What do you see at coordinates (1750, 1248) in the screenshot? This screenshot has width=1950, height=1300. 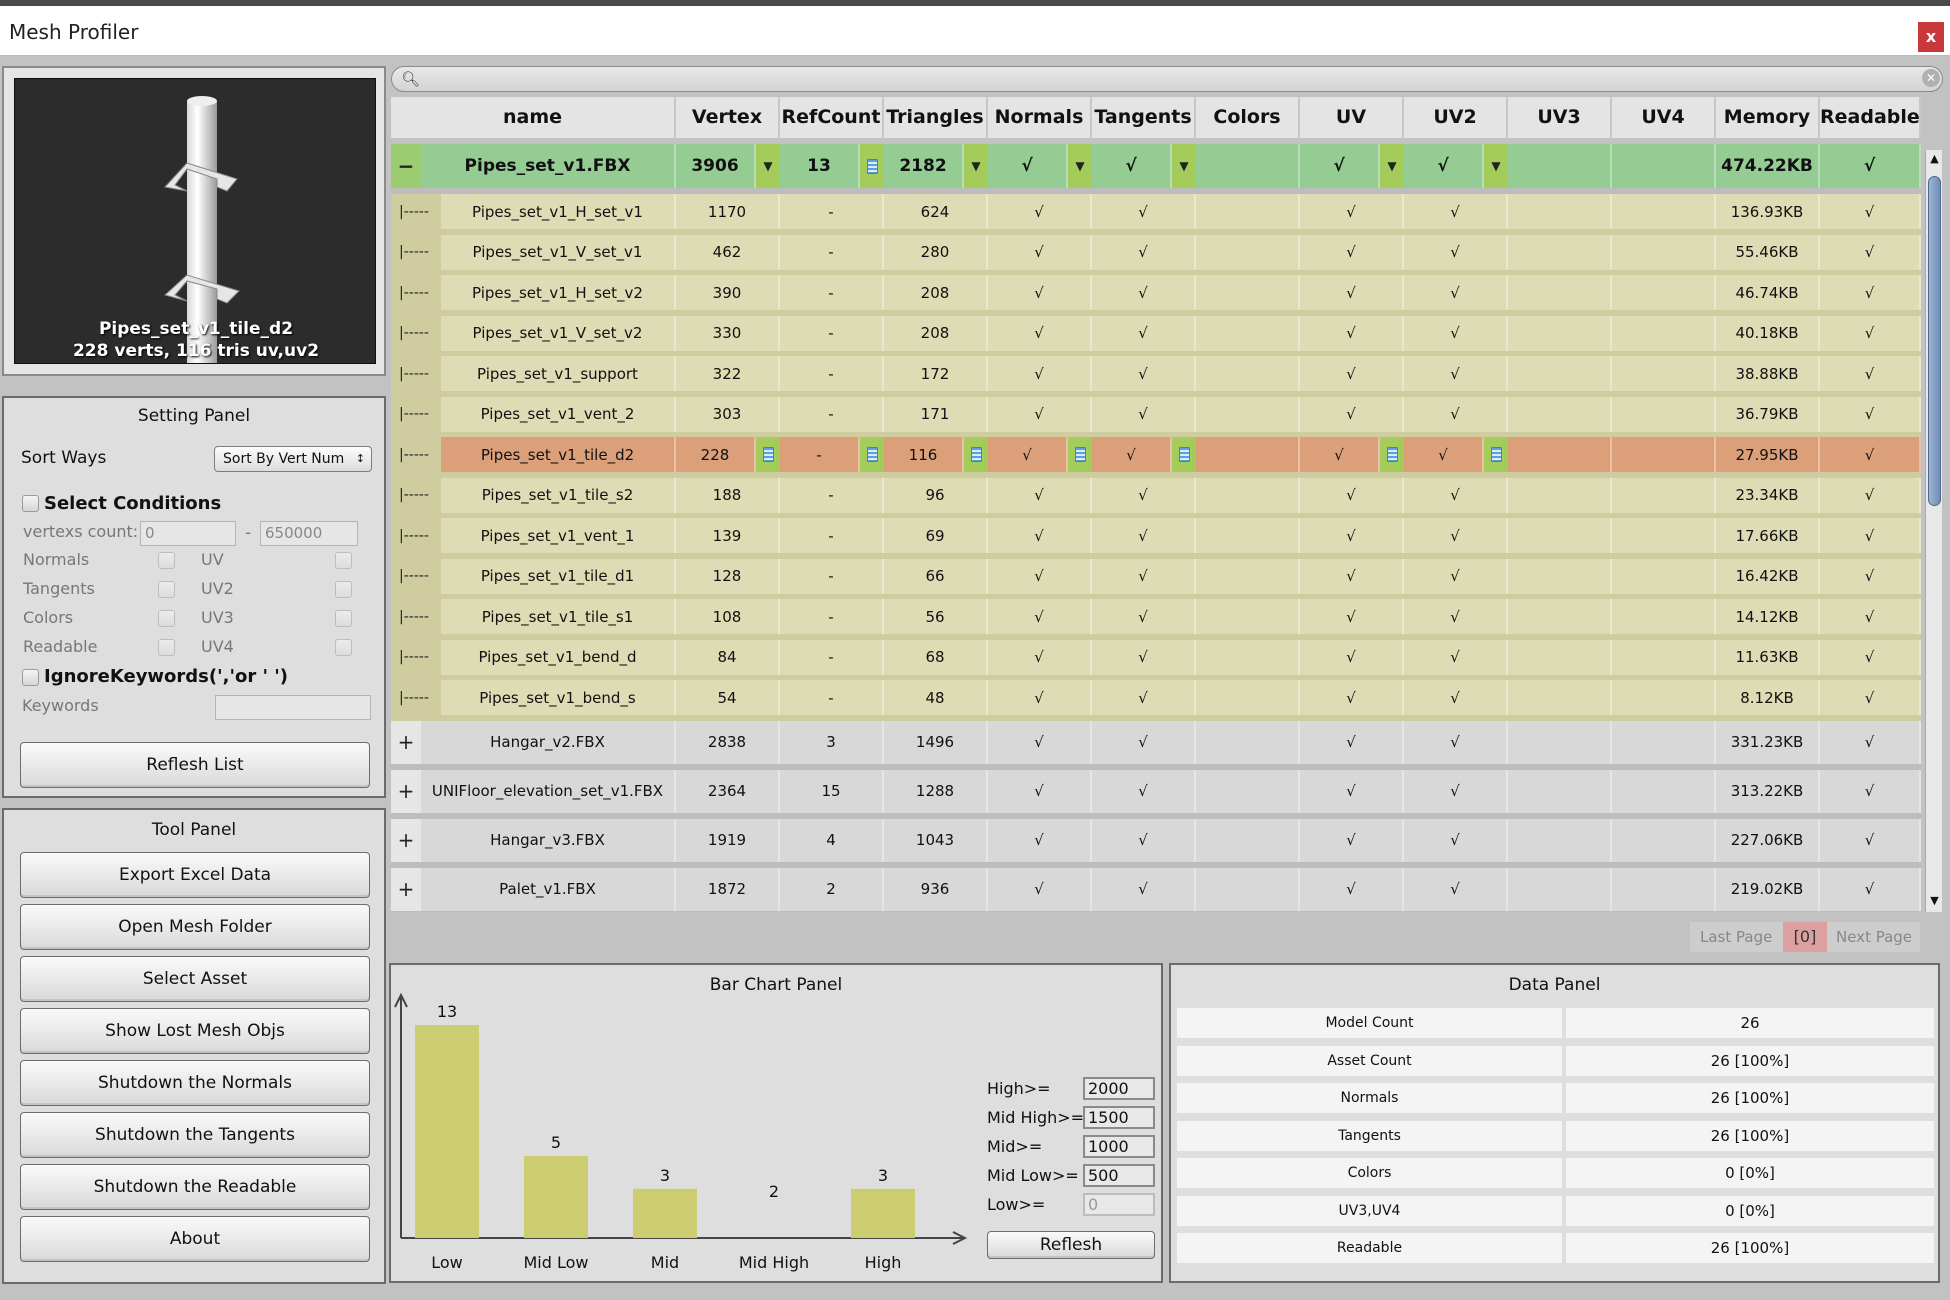 I see `data-value: 26 [100%]` at bounding box center [1750, 1248].